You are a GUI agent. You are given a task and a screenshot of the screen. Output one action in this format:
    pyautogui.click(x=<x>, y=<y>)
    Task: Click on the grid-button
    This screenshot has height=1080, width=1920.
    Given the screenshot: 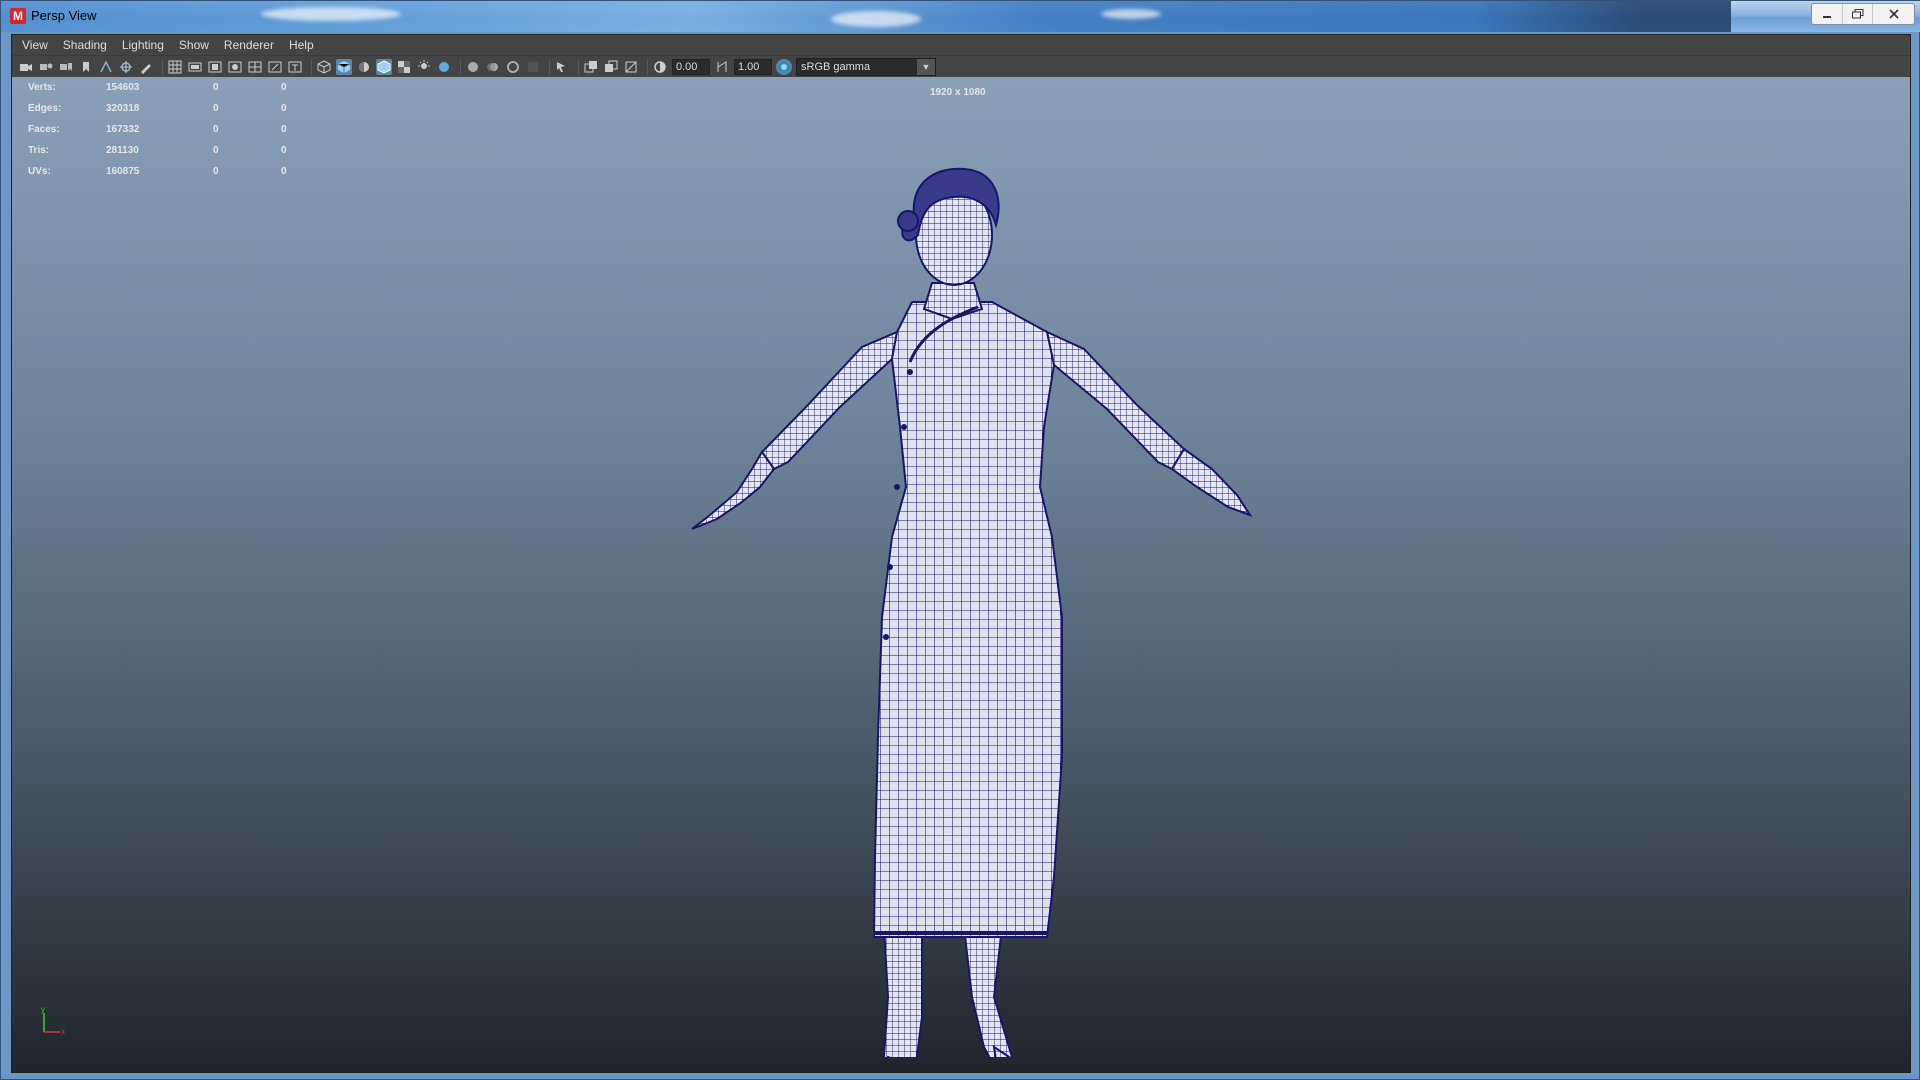 What is the action you would take?
    pyautogui.click(x=175, y=67)
    